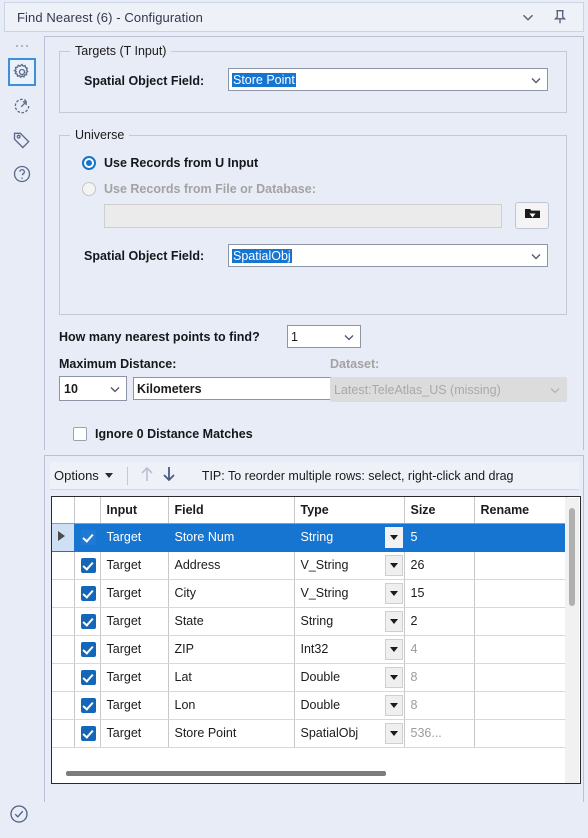 This screenshot has width=588, height=838. Describe the element at coordinates (22, 46) in the screenshot. I see `rail-drag-handle` at that location.